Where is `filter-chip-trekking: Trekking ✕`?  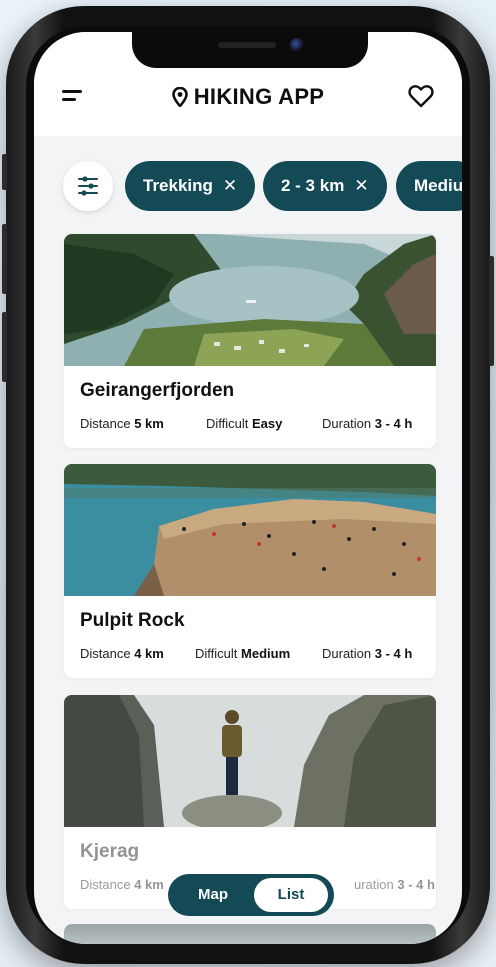 filter-chip-trekking: Trekking ✕ is located at coordinates (190, 186).